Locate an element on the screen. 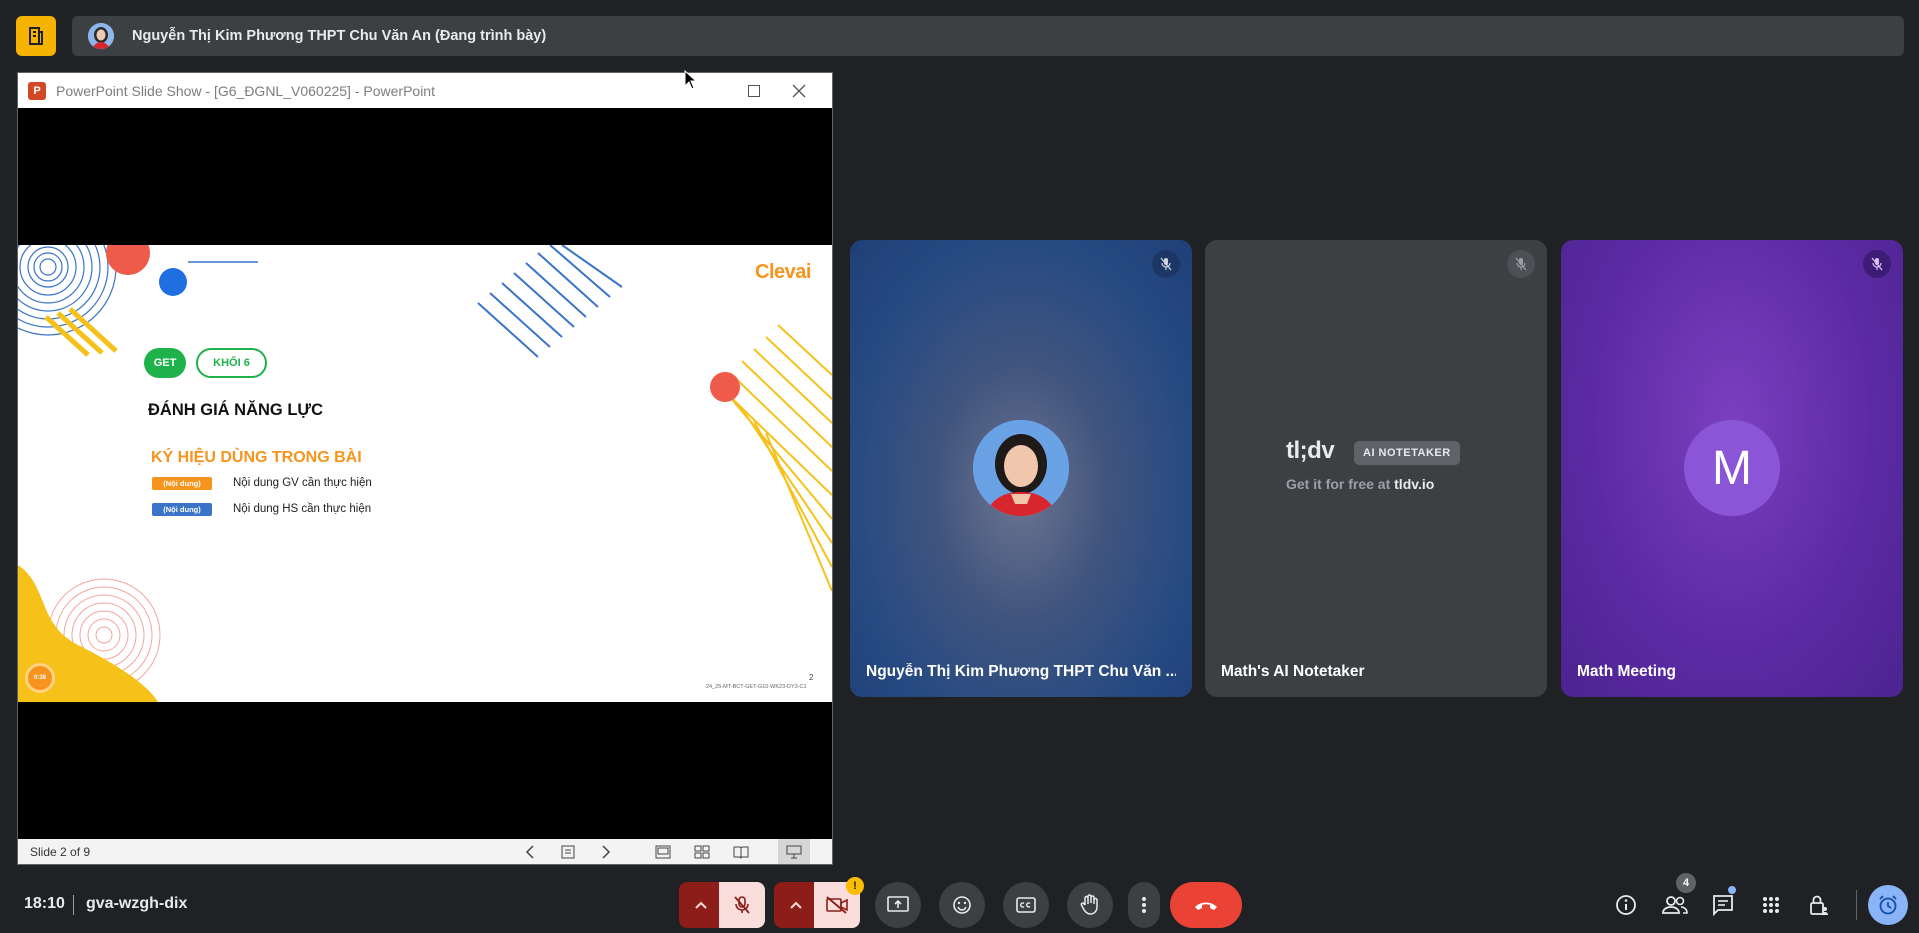 This screenshot has height=933, width=1919. host-controls-button is located at coordinates (1819, 905).